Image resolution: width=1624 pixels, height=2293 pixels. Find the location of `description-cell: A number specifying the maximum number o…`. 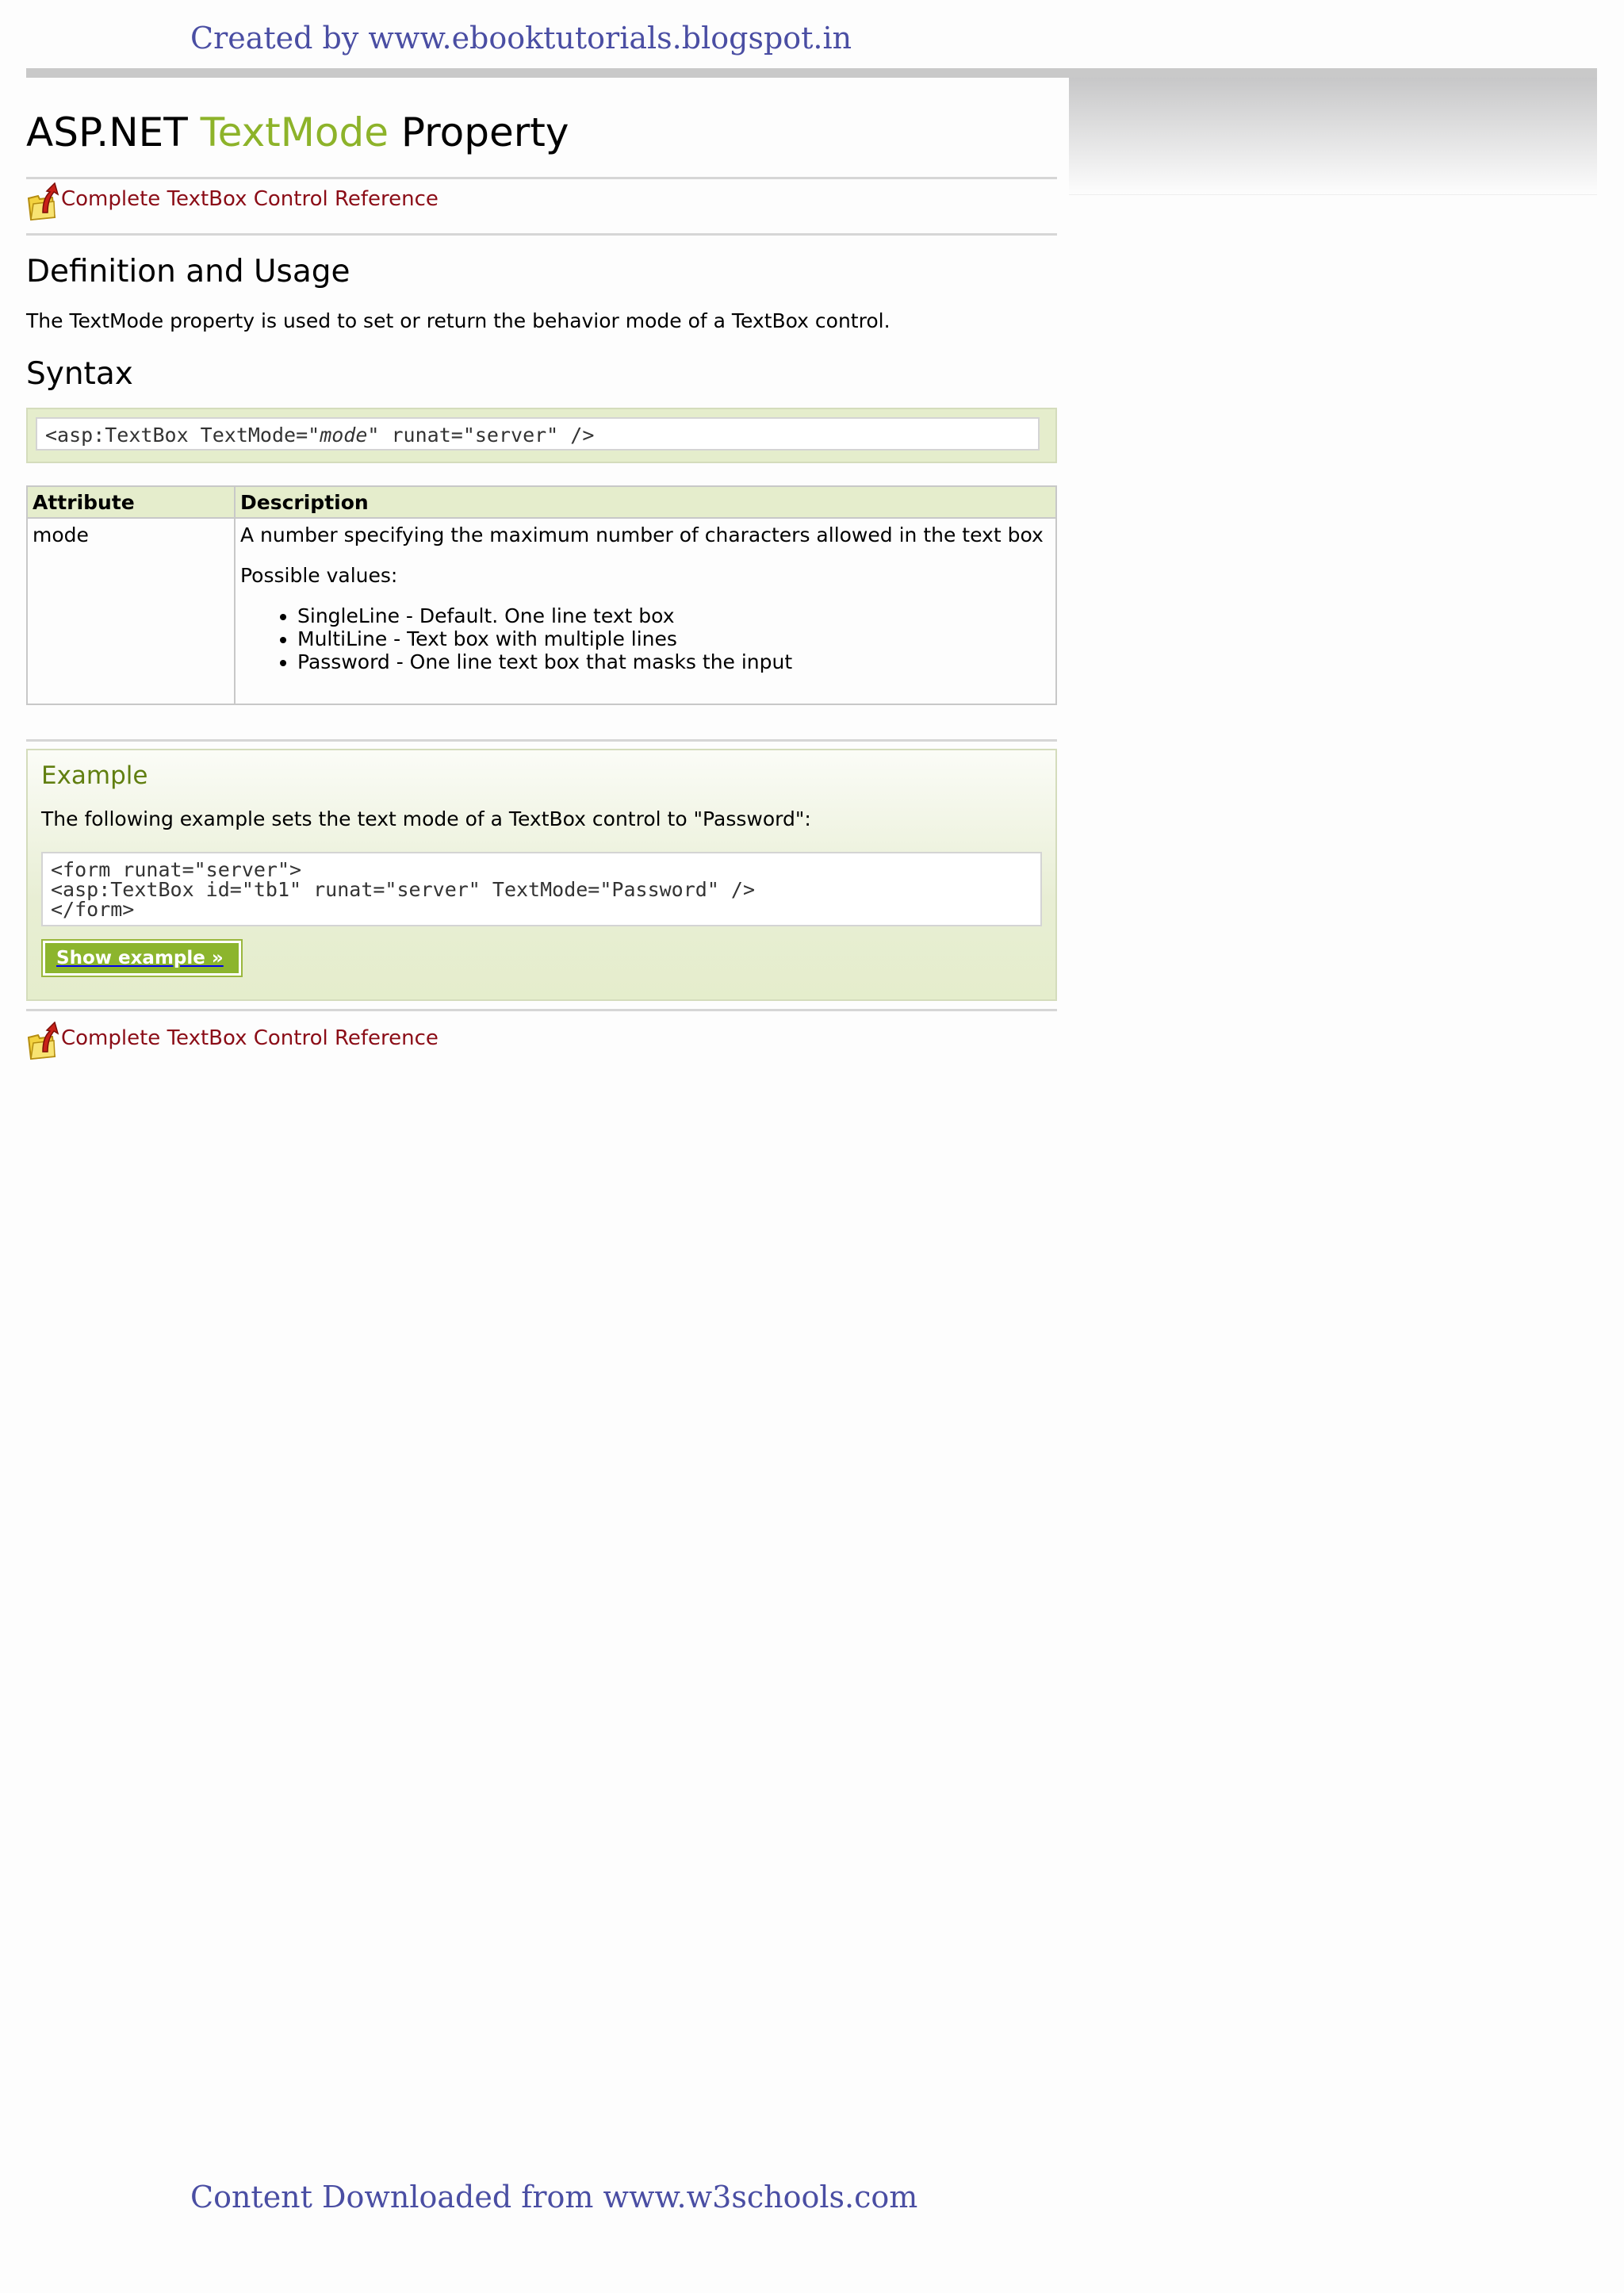

description-cell: A number specifying the maximum number o… is located at coordinates (645, 611).